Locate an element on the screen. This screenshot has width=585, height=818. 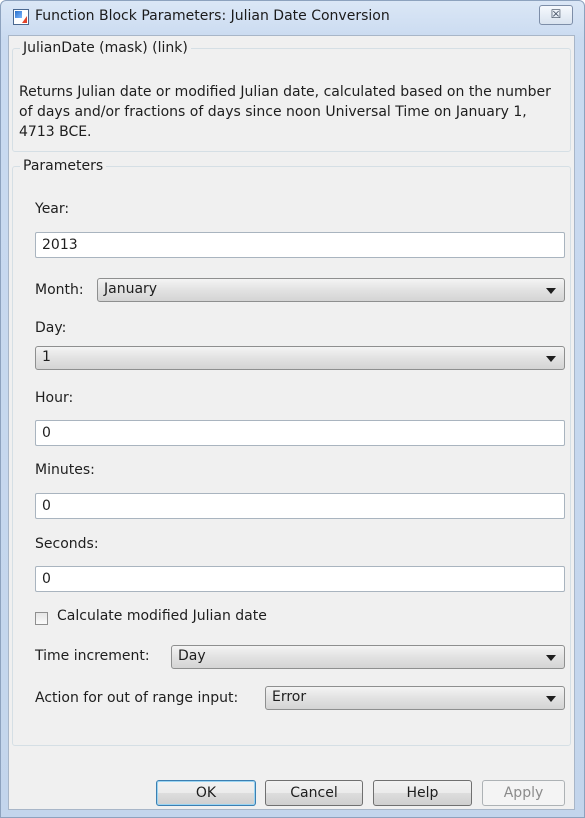
seconds-input is located at coordinates (300, 579).